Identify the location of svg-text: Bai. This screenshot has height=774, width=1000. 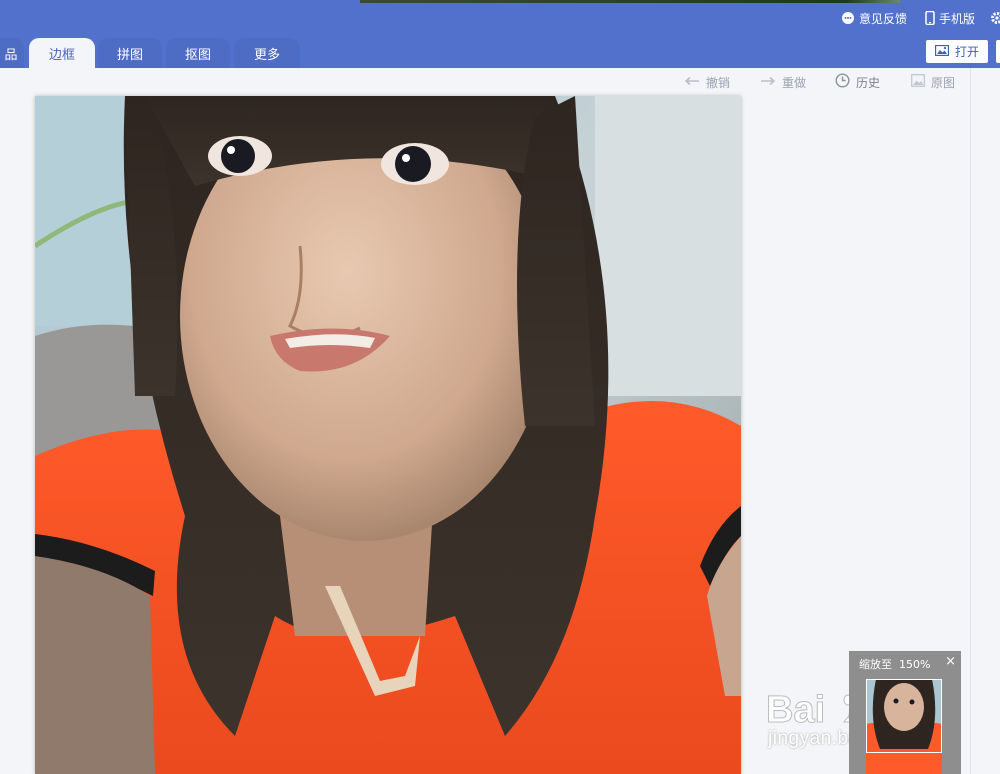
(795, 710).